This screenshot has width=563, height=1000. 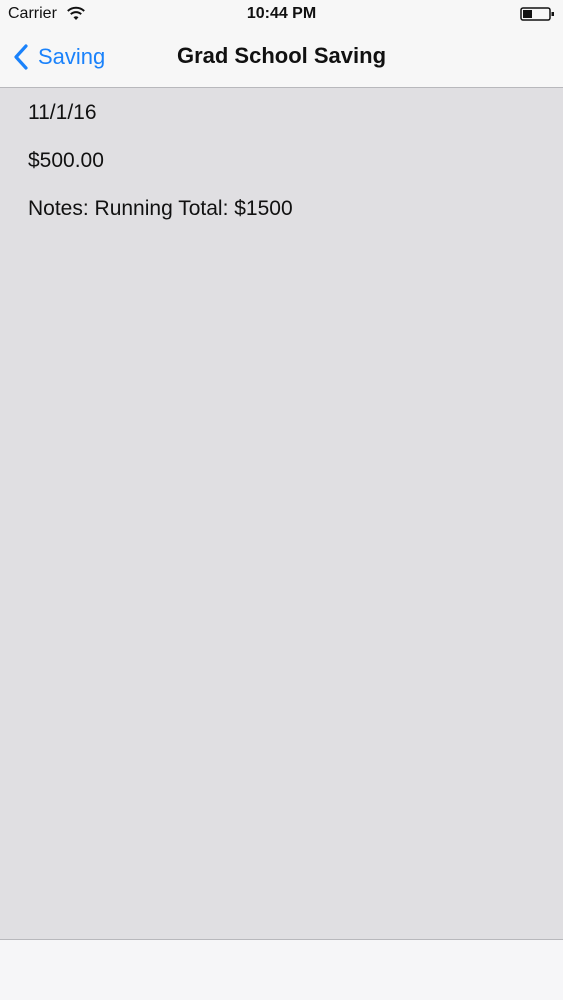 What do you see at coordinates (62, 112) in the screenshot?
I see `entry-date: 11/1/16` at bounding box center [62, 112].